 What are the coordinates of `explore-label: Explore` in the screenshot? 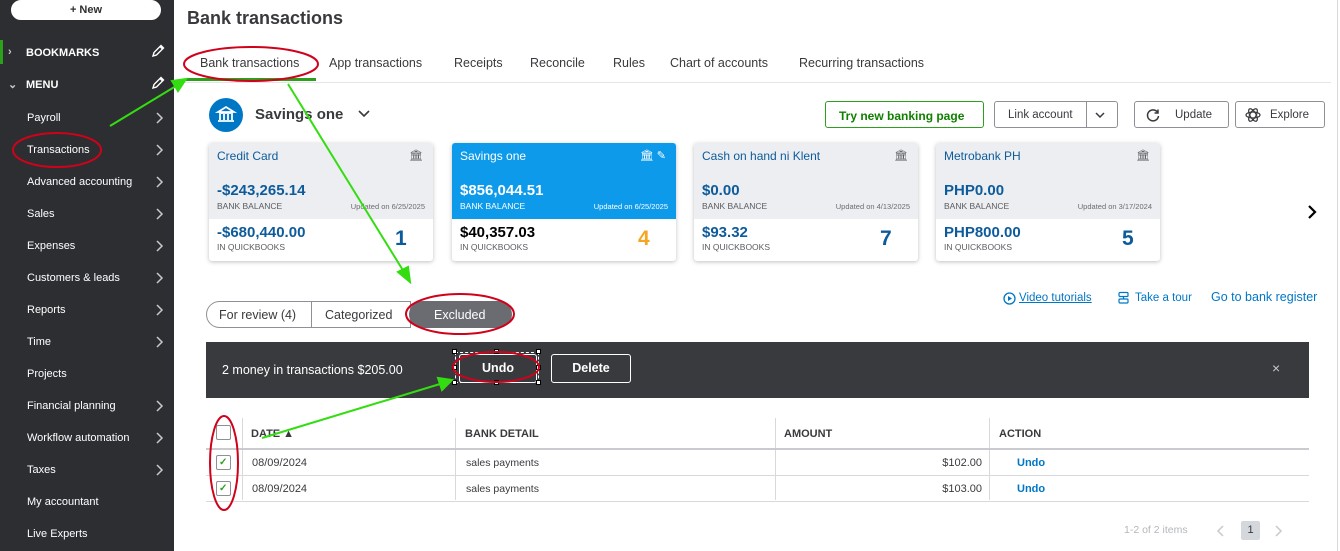 It's located at (1289, 115).